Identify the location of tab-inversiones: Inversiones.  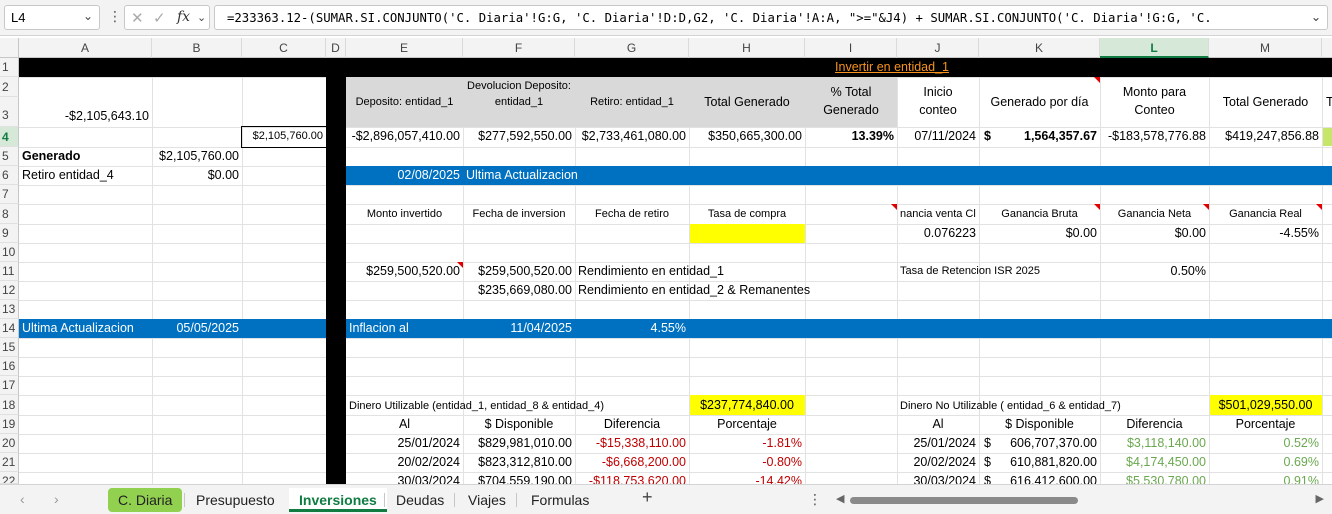
(338, 500).